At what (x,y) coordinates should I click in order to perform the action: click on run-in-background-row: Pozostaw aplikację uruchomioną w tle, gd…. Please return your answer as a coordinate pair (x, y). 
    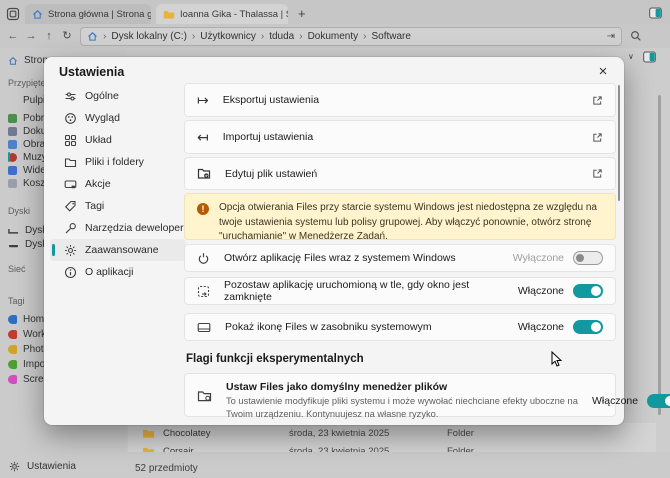
    Looking at the image, I should click on (400, 291).